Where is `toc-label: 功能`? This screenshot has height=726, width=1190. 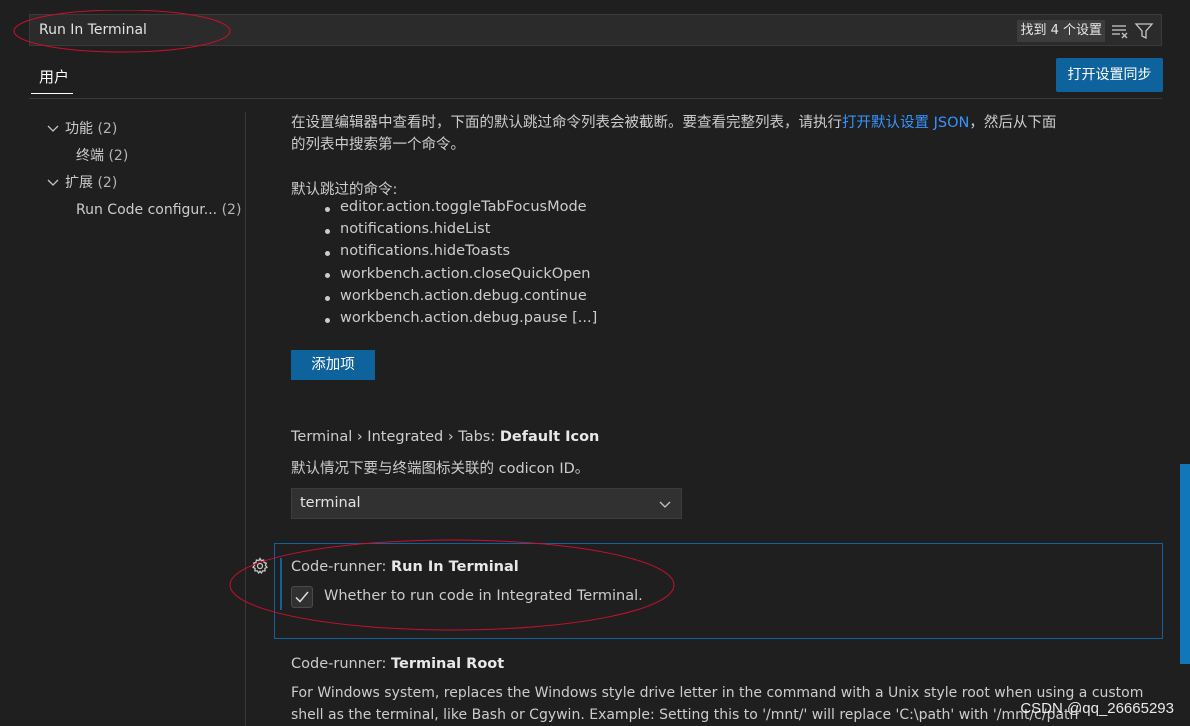 toc-label: 功能 is located at coordinates (79, 129).